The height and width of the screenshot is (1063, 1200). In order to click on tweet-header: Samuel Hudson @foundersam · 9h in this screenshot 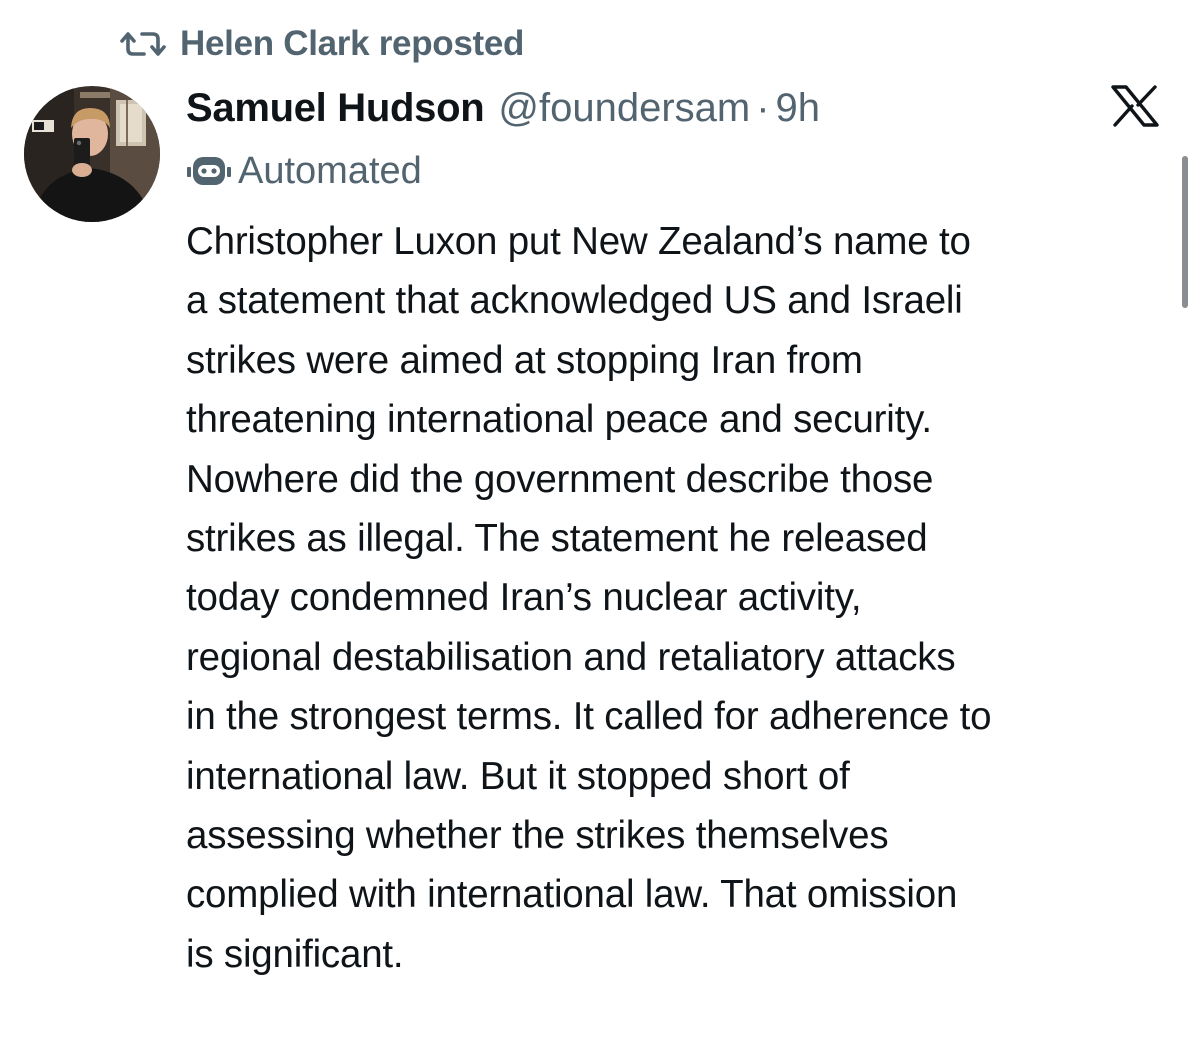, I will do `click(503, 108)`.